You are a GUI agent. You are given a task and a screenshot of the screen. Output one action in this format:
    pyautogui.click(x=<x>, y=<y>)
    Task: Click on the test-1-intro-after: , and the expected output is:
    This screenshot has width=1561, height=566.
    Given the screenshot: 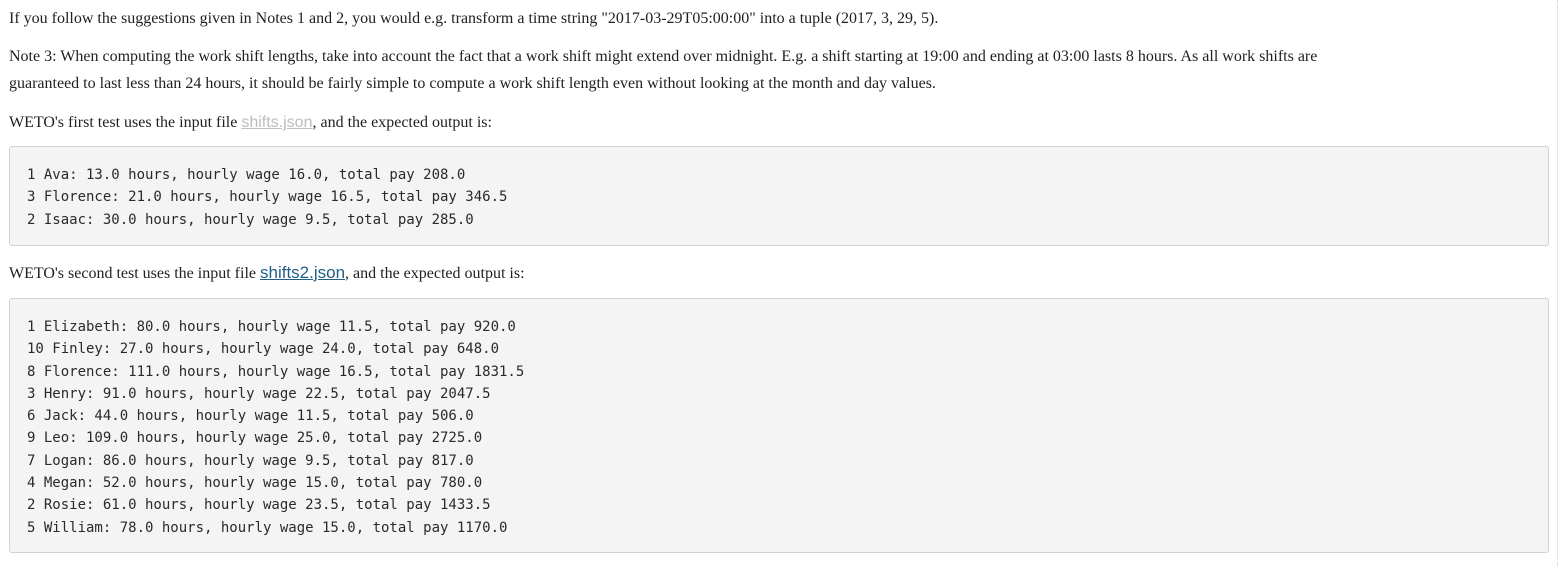 What is the action you would take?
    pyautogui.click(x=402, y=122)
    